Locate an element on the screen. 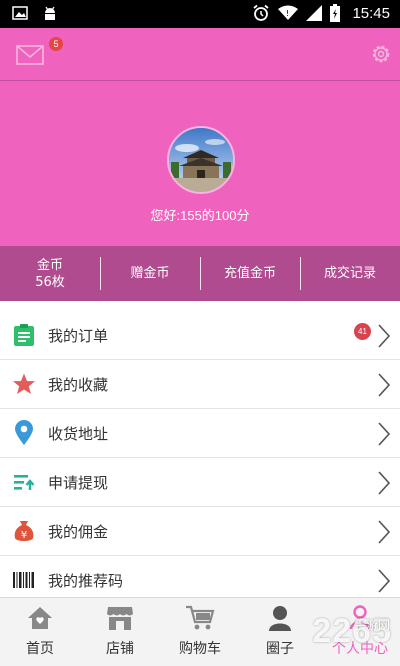 Image resolution: width=400 pixels, height=666 pixels. menu-item-label: 我的佣金 is located at coordinates (78, 532).